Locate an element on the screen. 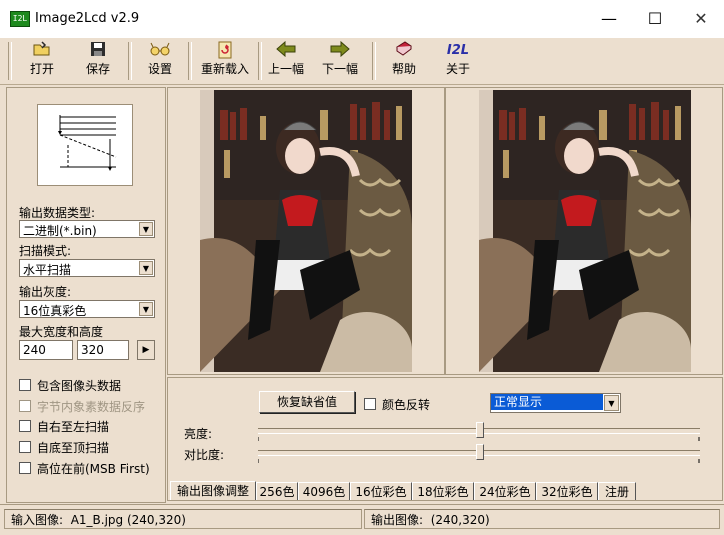 This screenshot has width=724, height=535. reload-button: 重新载入 is located at coordinates (225, 62).